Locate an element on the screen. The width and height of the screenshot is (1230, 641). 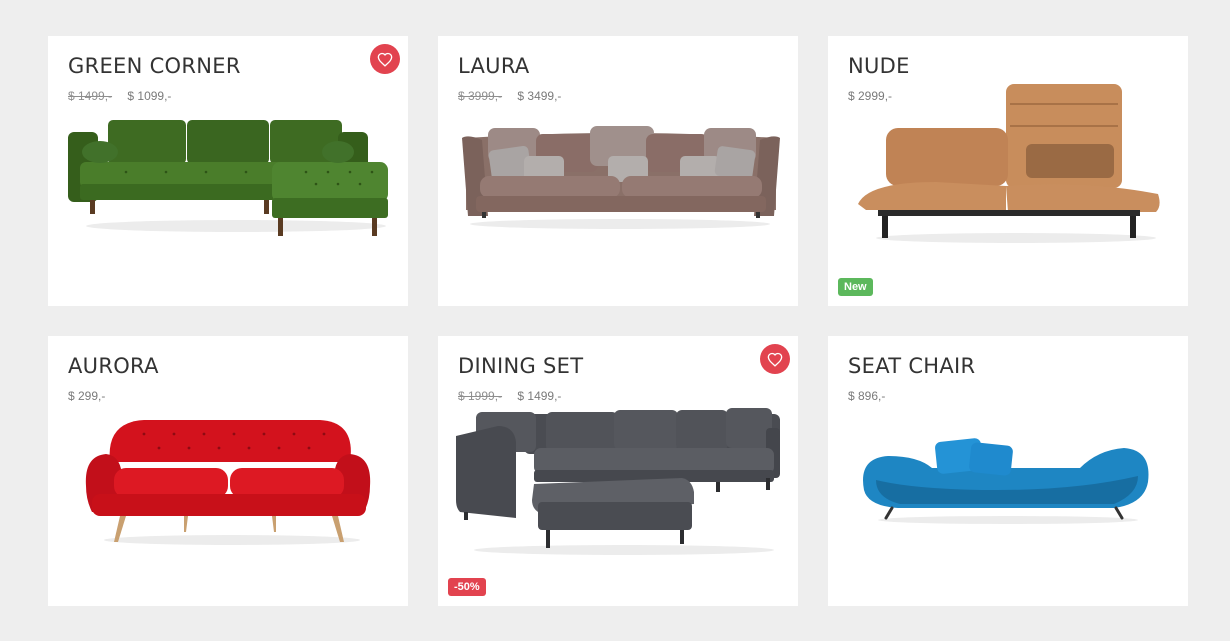
product-prices: $ 896,- is located at coordinates (866, 396).